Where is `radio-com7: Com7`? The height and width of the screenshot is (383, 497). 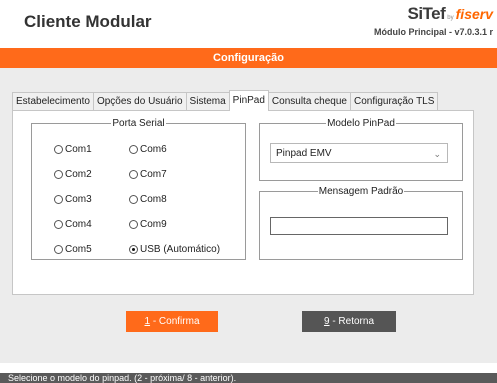
radio-com7: Com7 is located at coordinates (148, 174).